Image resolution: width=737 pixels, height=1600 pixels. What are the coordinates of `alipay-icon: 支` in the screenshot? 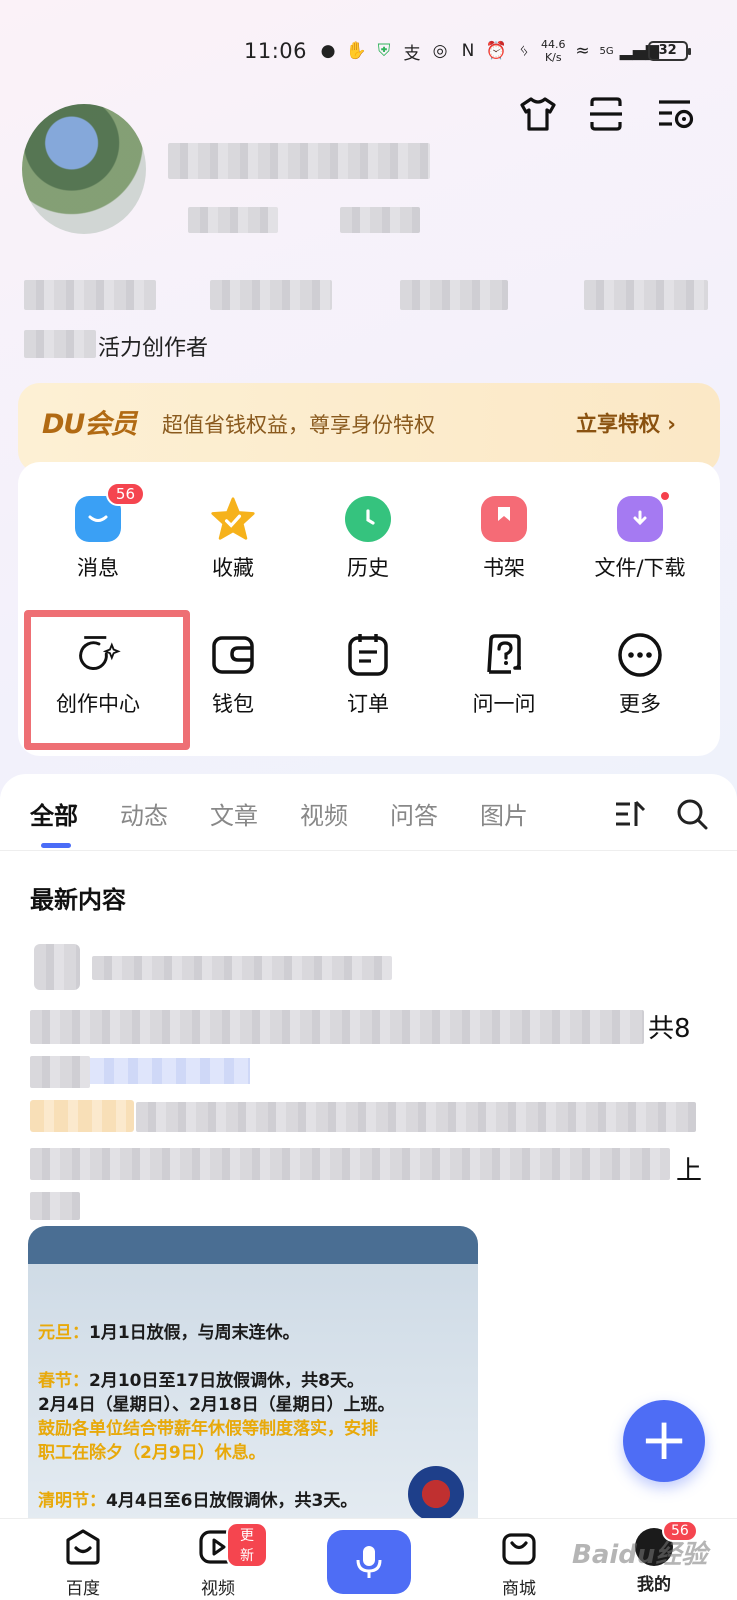 It's located at (412, 53).